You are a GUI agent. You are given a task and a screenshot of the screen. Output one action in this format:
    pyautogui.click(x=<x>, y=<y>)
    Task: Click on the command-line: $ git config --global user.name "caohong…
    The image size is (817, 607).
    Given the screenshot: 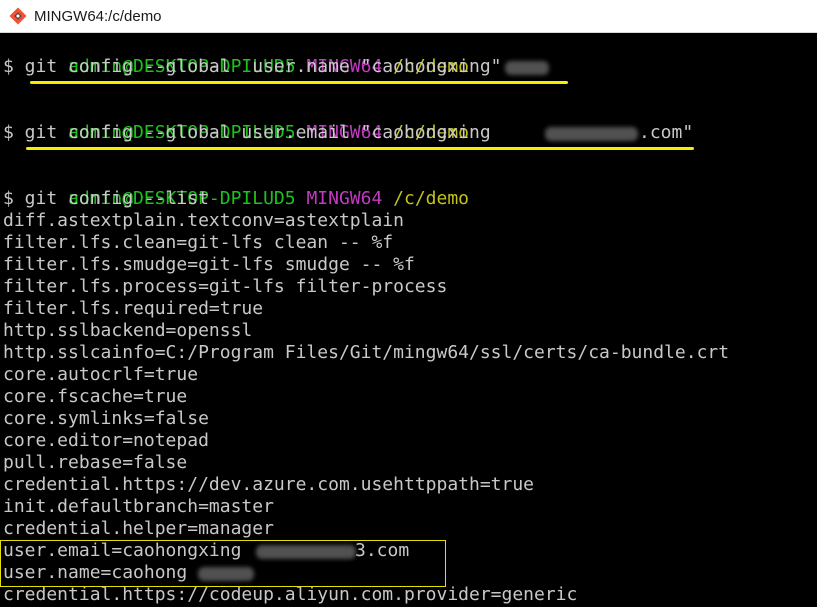 What is the action you would take?
    pyautogui.click(x=252, y=66)
    